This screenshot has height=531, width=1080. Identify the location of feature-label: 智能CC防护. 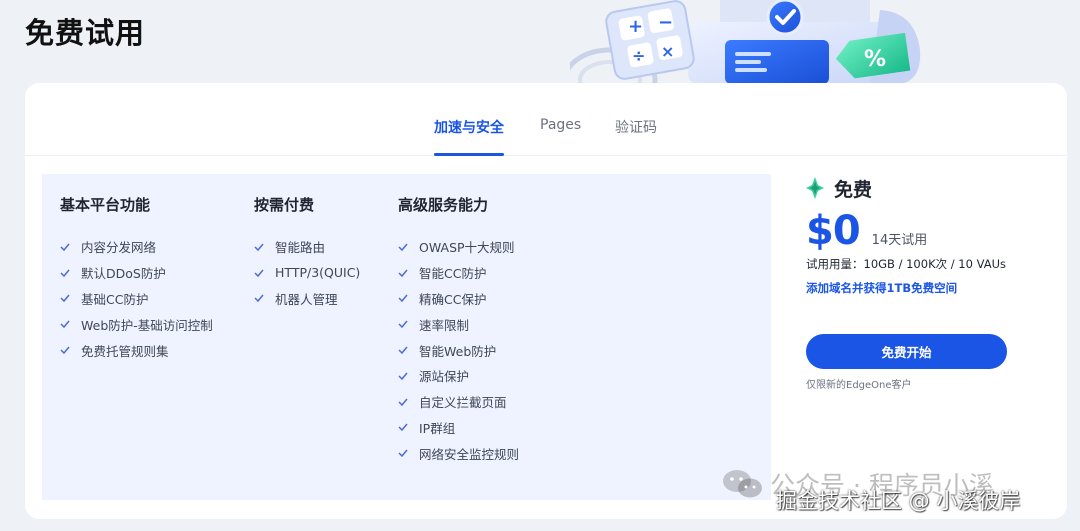
(453, 274).